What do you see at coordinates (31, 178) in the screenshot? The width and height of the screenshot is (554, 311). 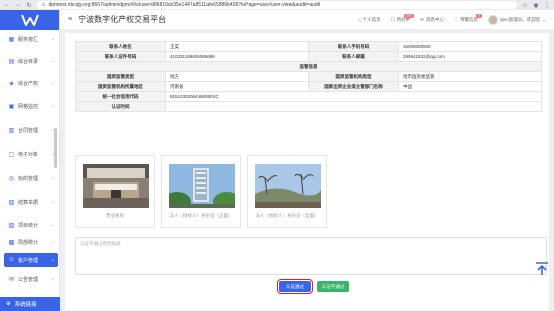 I see `sidebar-item-target: ◎ 标的管理 ⌄` at bounding box center [31, 178].